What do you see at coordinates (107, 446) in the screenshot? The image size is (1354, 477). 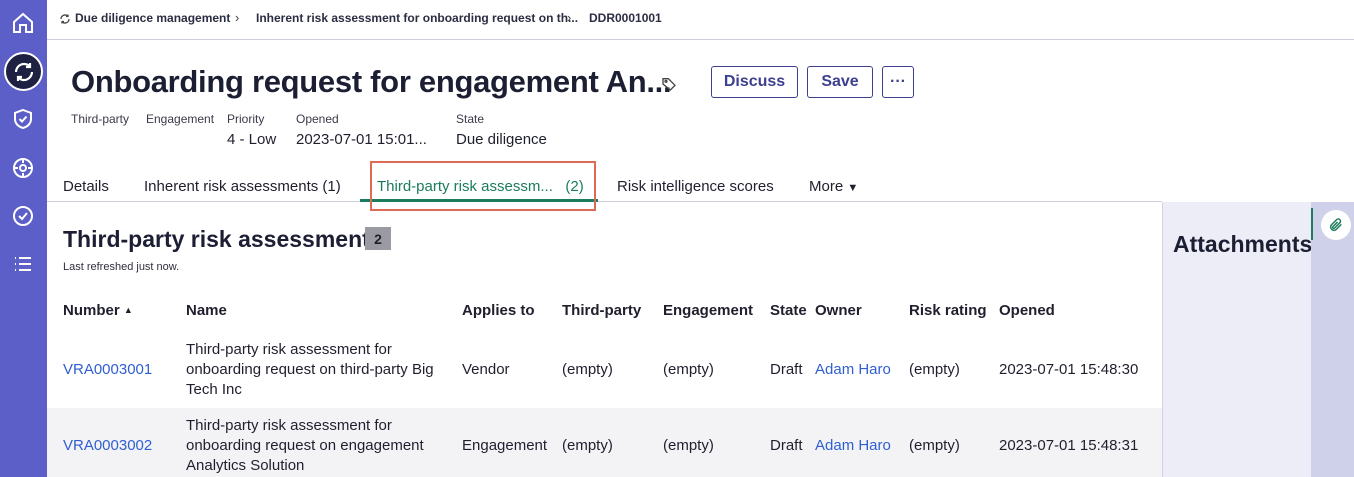 I see `record-number-link: VRA0003002` at bounding box center [107, 446].